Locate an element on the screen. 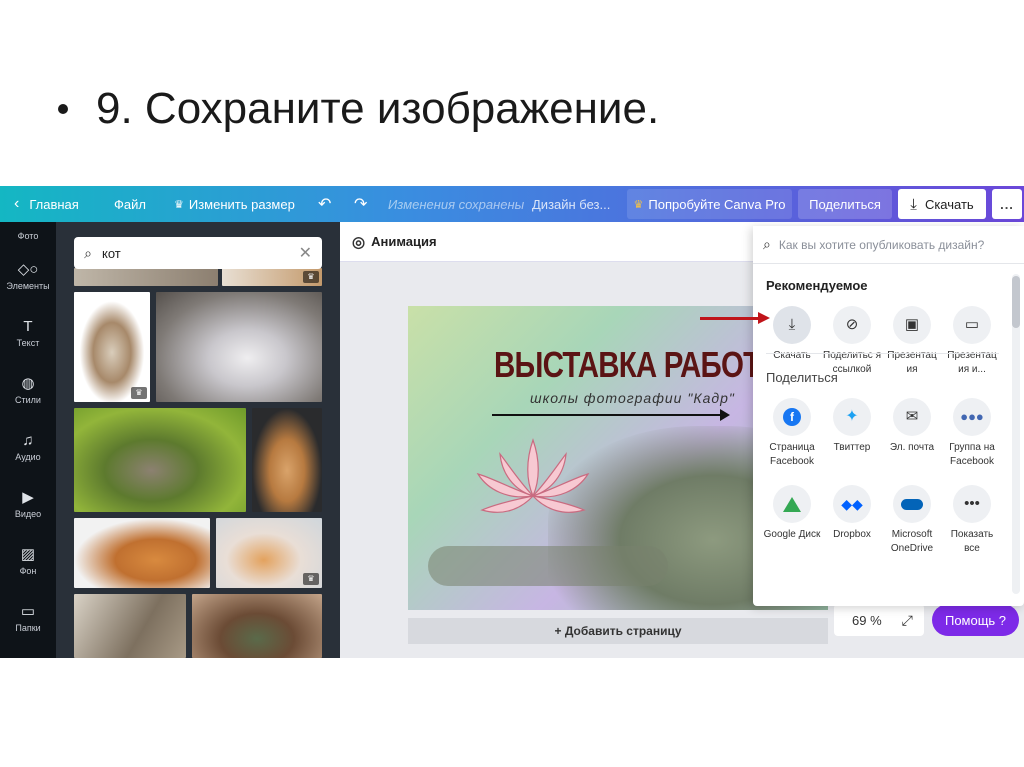 Image resolution: width=1024 pixels, height=767 pixels. rail-label: Текст is located at coordinates (28, 343).